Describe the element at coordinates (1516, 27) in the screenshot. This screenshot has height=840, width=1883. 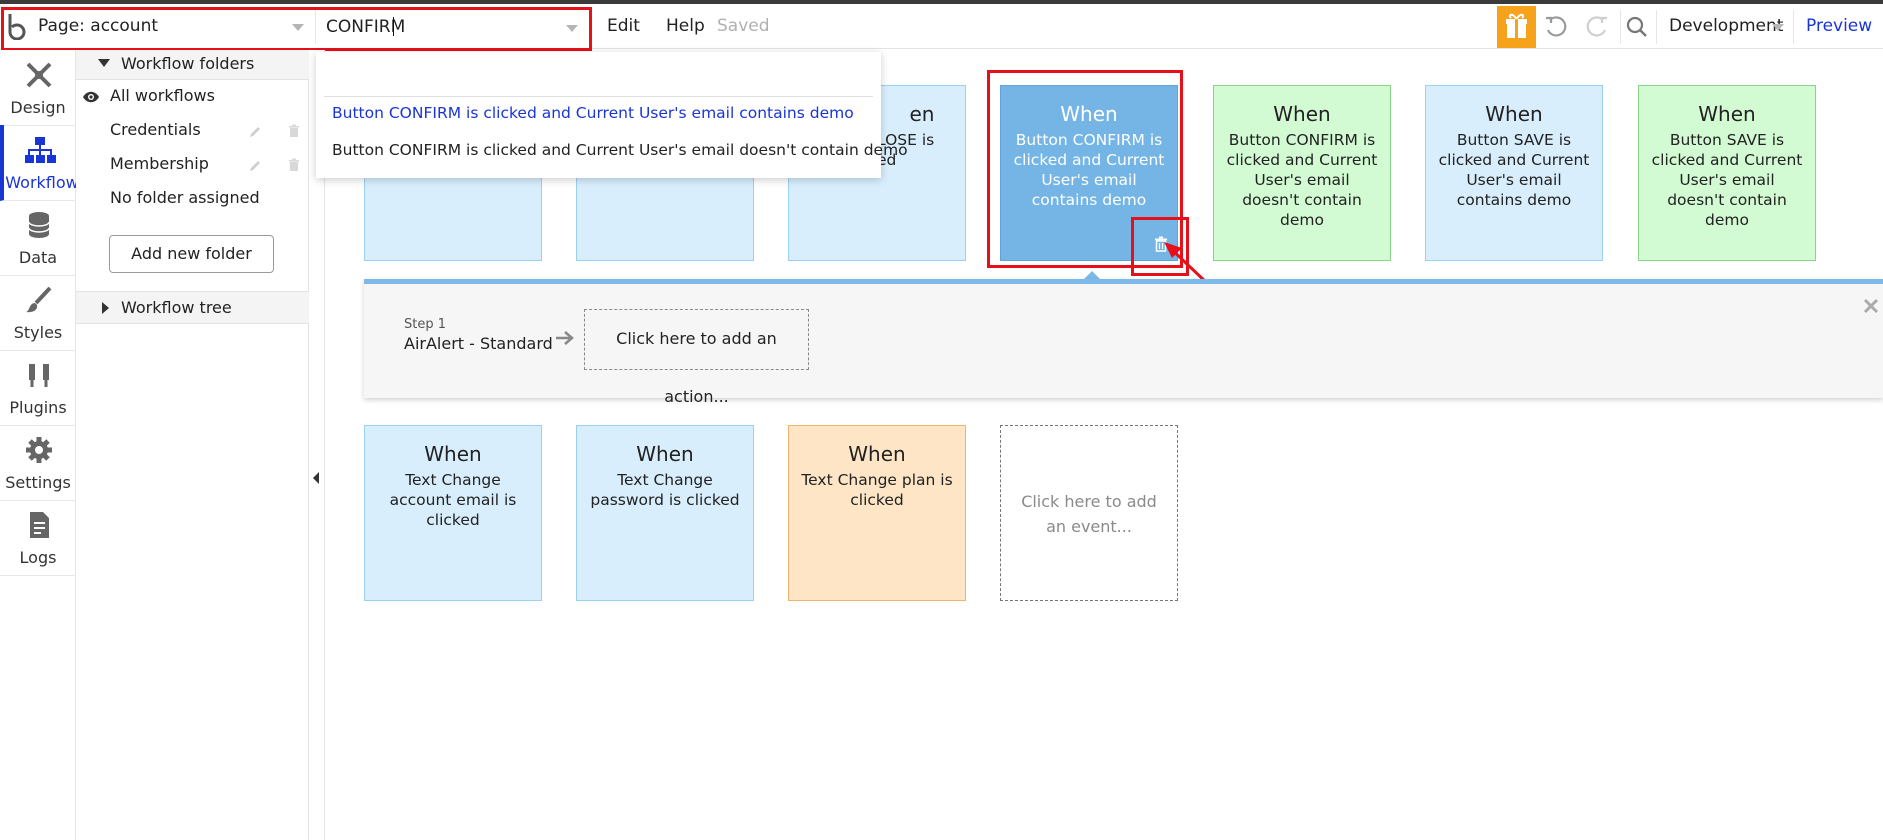
I see `gift-icon` at that location.